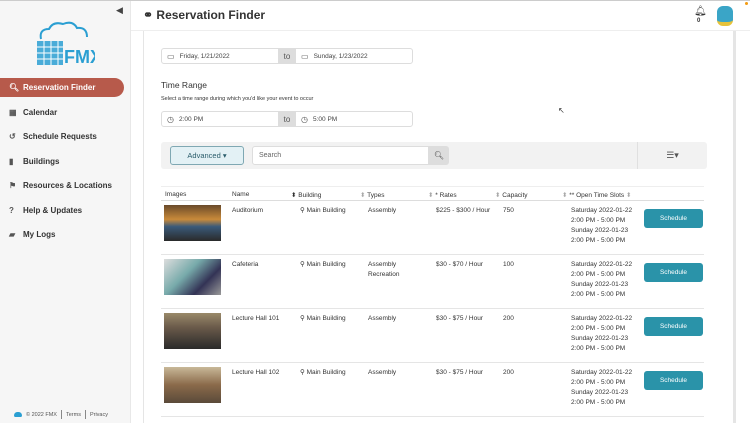  Describe the element at coordinates (372, 195) in the screenshot. I see `header-types: ⬍ Types` at that location.